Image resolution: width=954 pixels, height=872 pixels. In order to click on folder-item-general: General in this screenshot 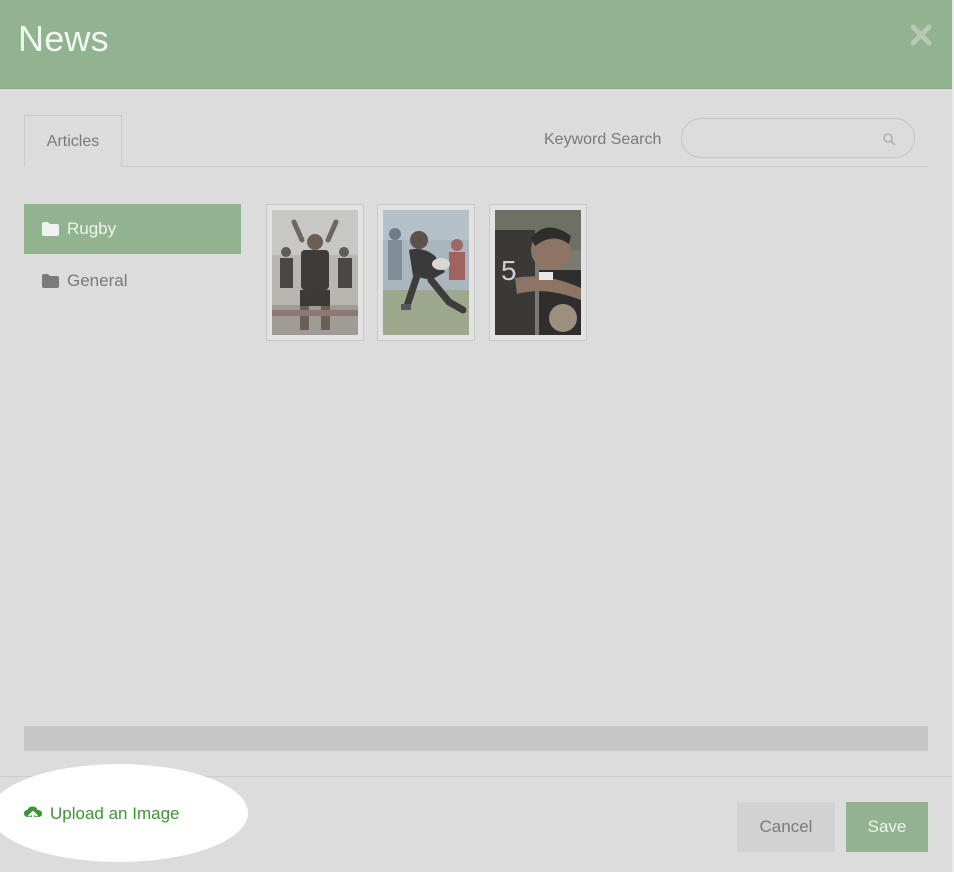, I will do `click(132, 281)`.